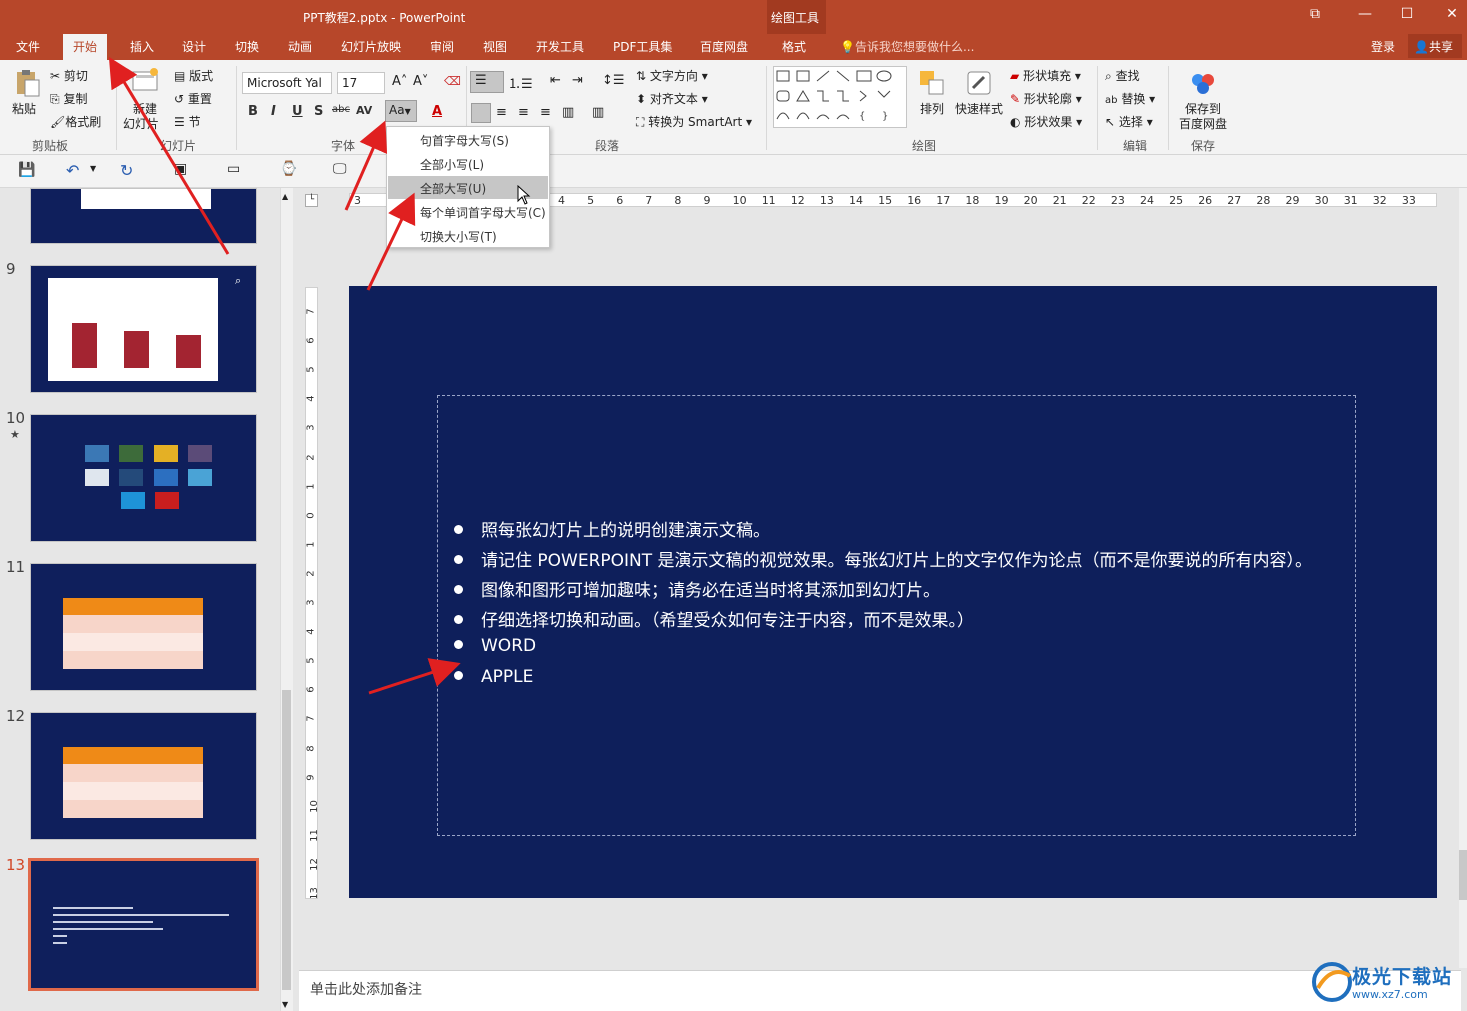 The width and height of the screenshot is (1467, 1011). What do you see at coordinates (672, 98) in the screenshot?
I see `align-text-button: ⬍ 对齐文本 ▾` at bounding box center [672, 98].